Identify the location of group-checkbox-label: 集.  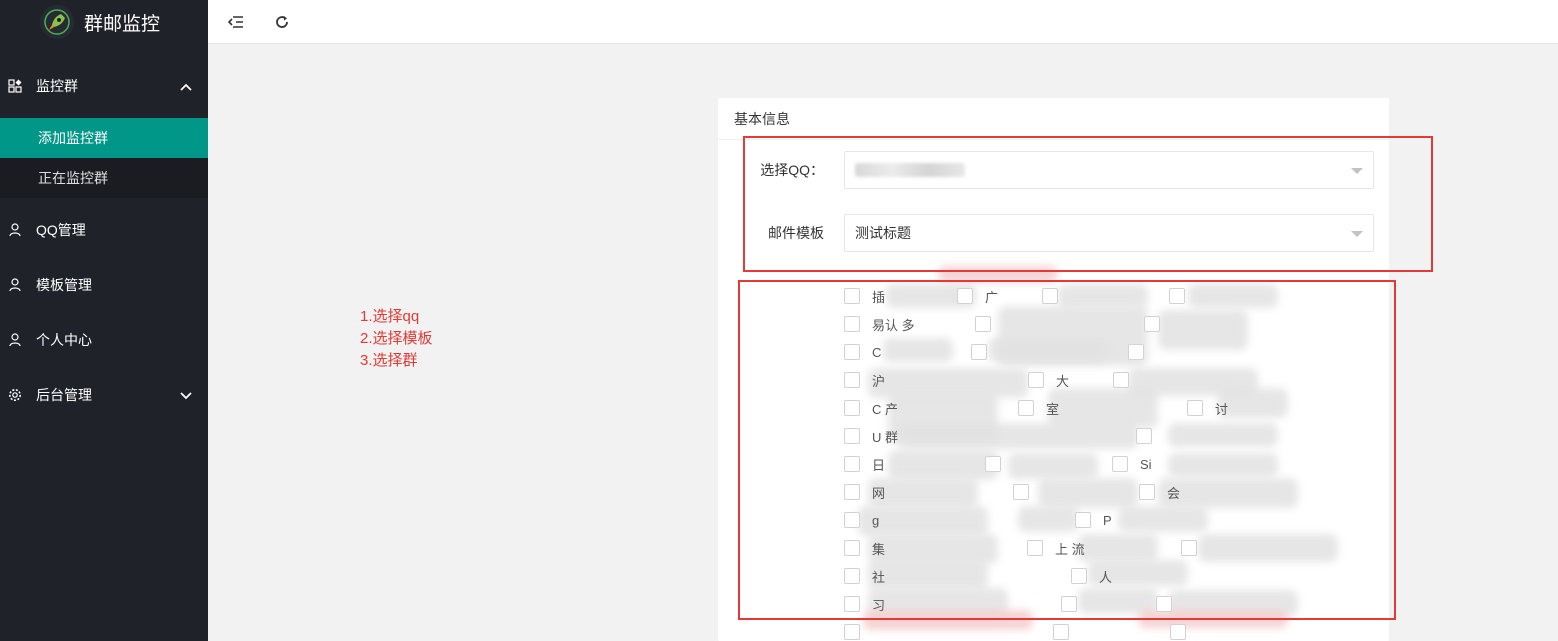
(879, 549).